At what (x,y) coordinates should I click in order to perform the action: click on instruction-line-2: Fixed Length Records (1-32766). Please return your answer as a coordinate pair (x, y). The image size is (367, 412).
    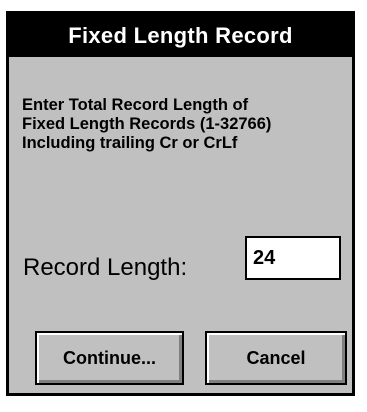
    Looking at the image, I should click on (147, 124).